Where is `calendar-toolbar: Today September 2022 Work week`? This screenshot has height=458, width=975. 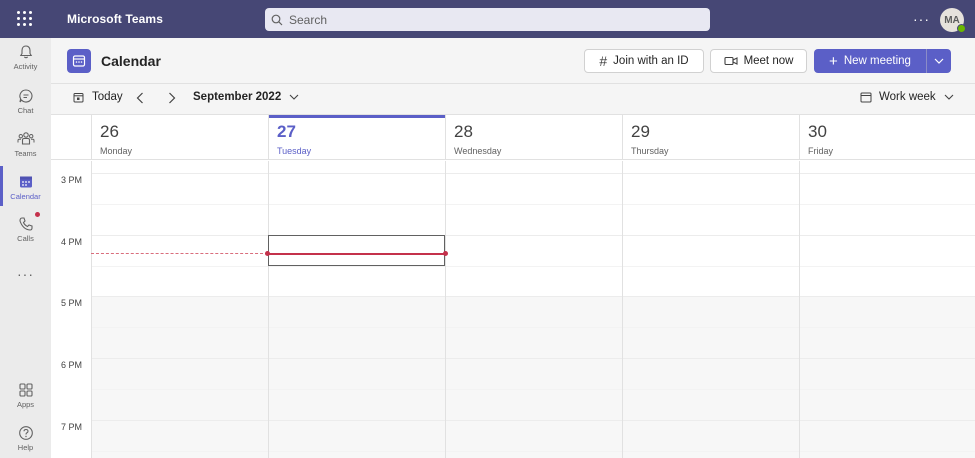 calendar-toolbar: Today September 2022 Work week is located at coordinates (513, 99).